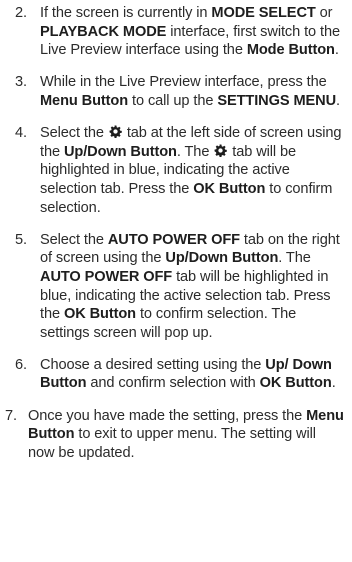  I want to click on text-run: Choose a desired setting using the, so click(153, 364).